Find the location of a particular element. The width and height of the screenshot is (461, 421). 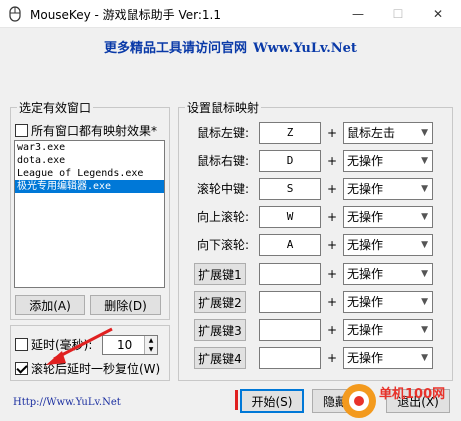

key-input: D is located at coordinates (290, 161).